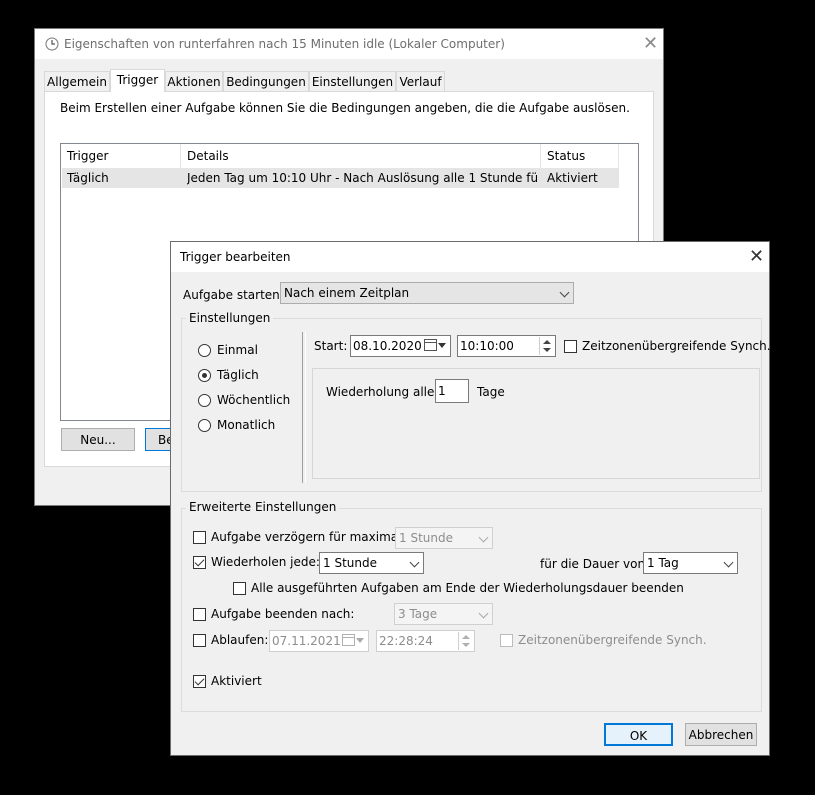 This screenshot has width=815, height=795. I want to click on repeat-every-label: Wiederholung alle:, so click(382, 392).